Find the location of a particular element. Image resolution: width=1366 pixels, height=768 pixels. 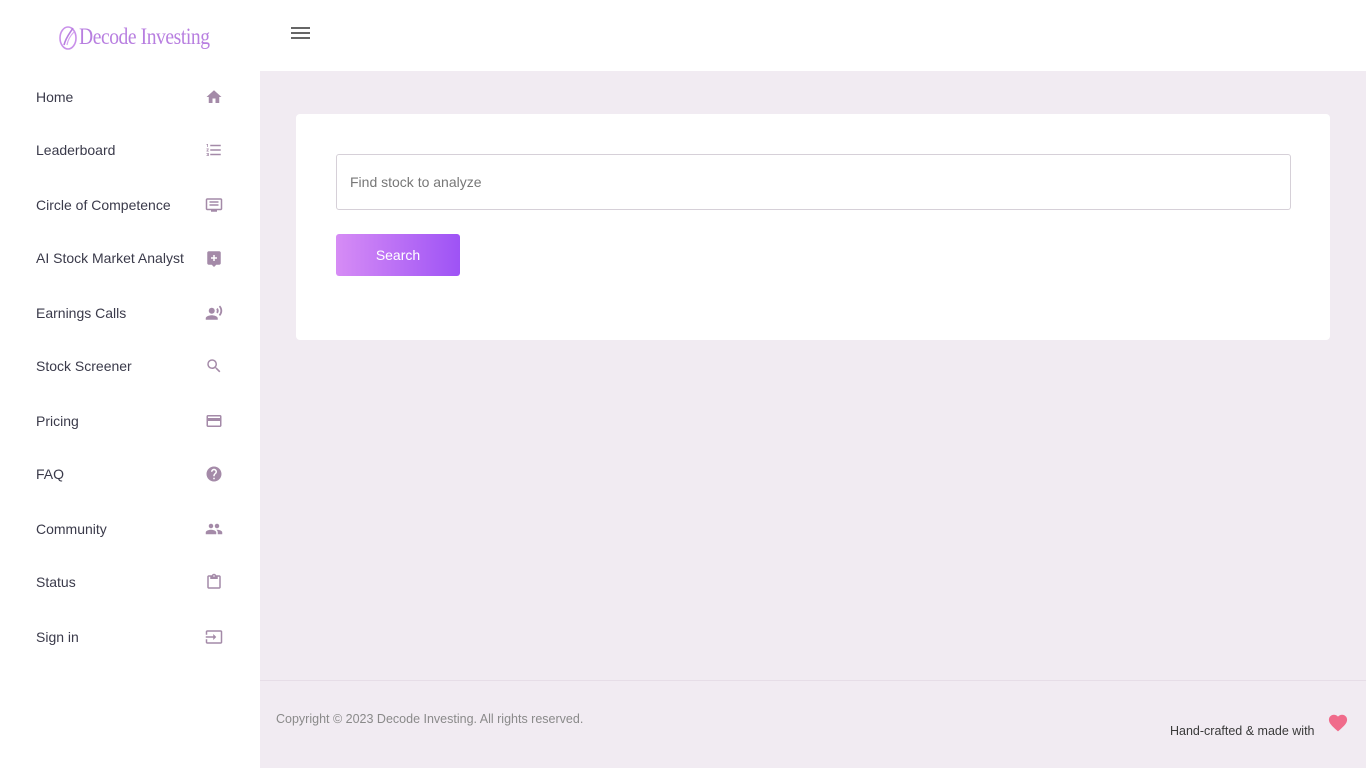

sidebar-item-pricing: Pricing is located at coordinates (130, 421).